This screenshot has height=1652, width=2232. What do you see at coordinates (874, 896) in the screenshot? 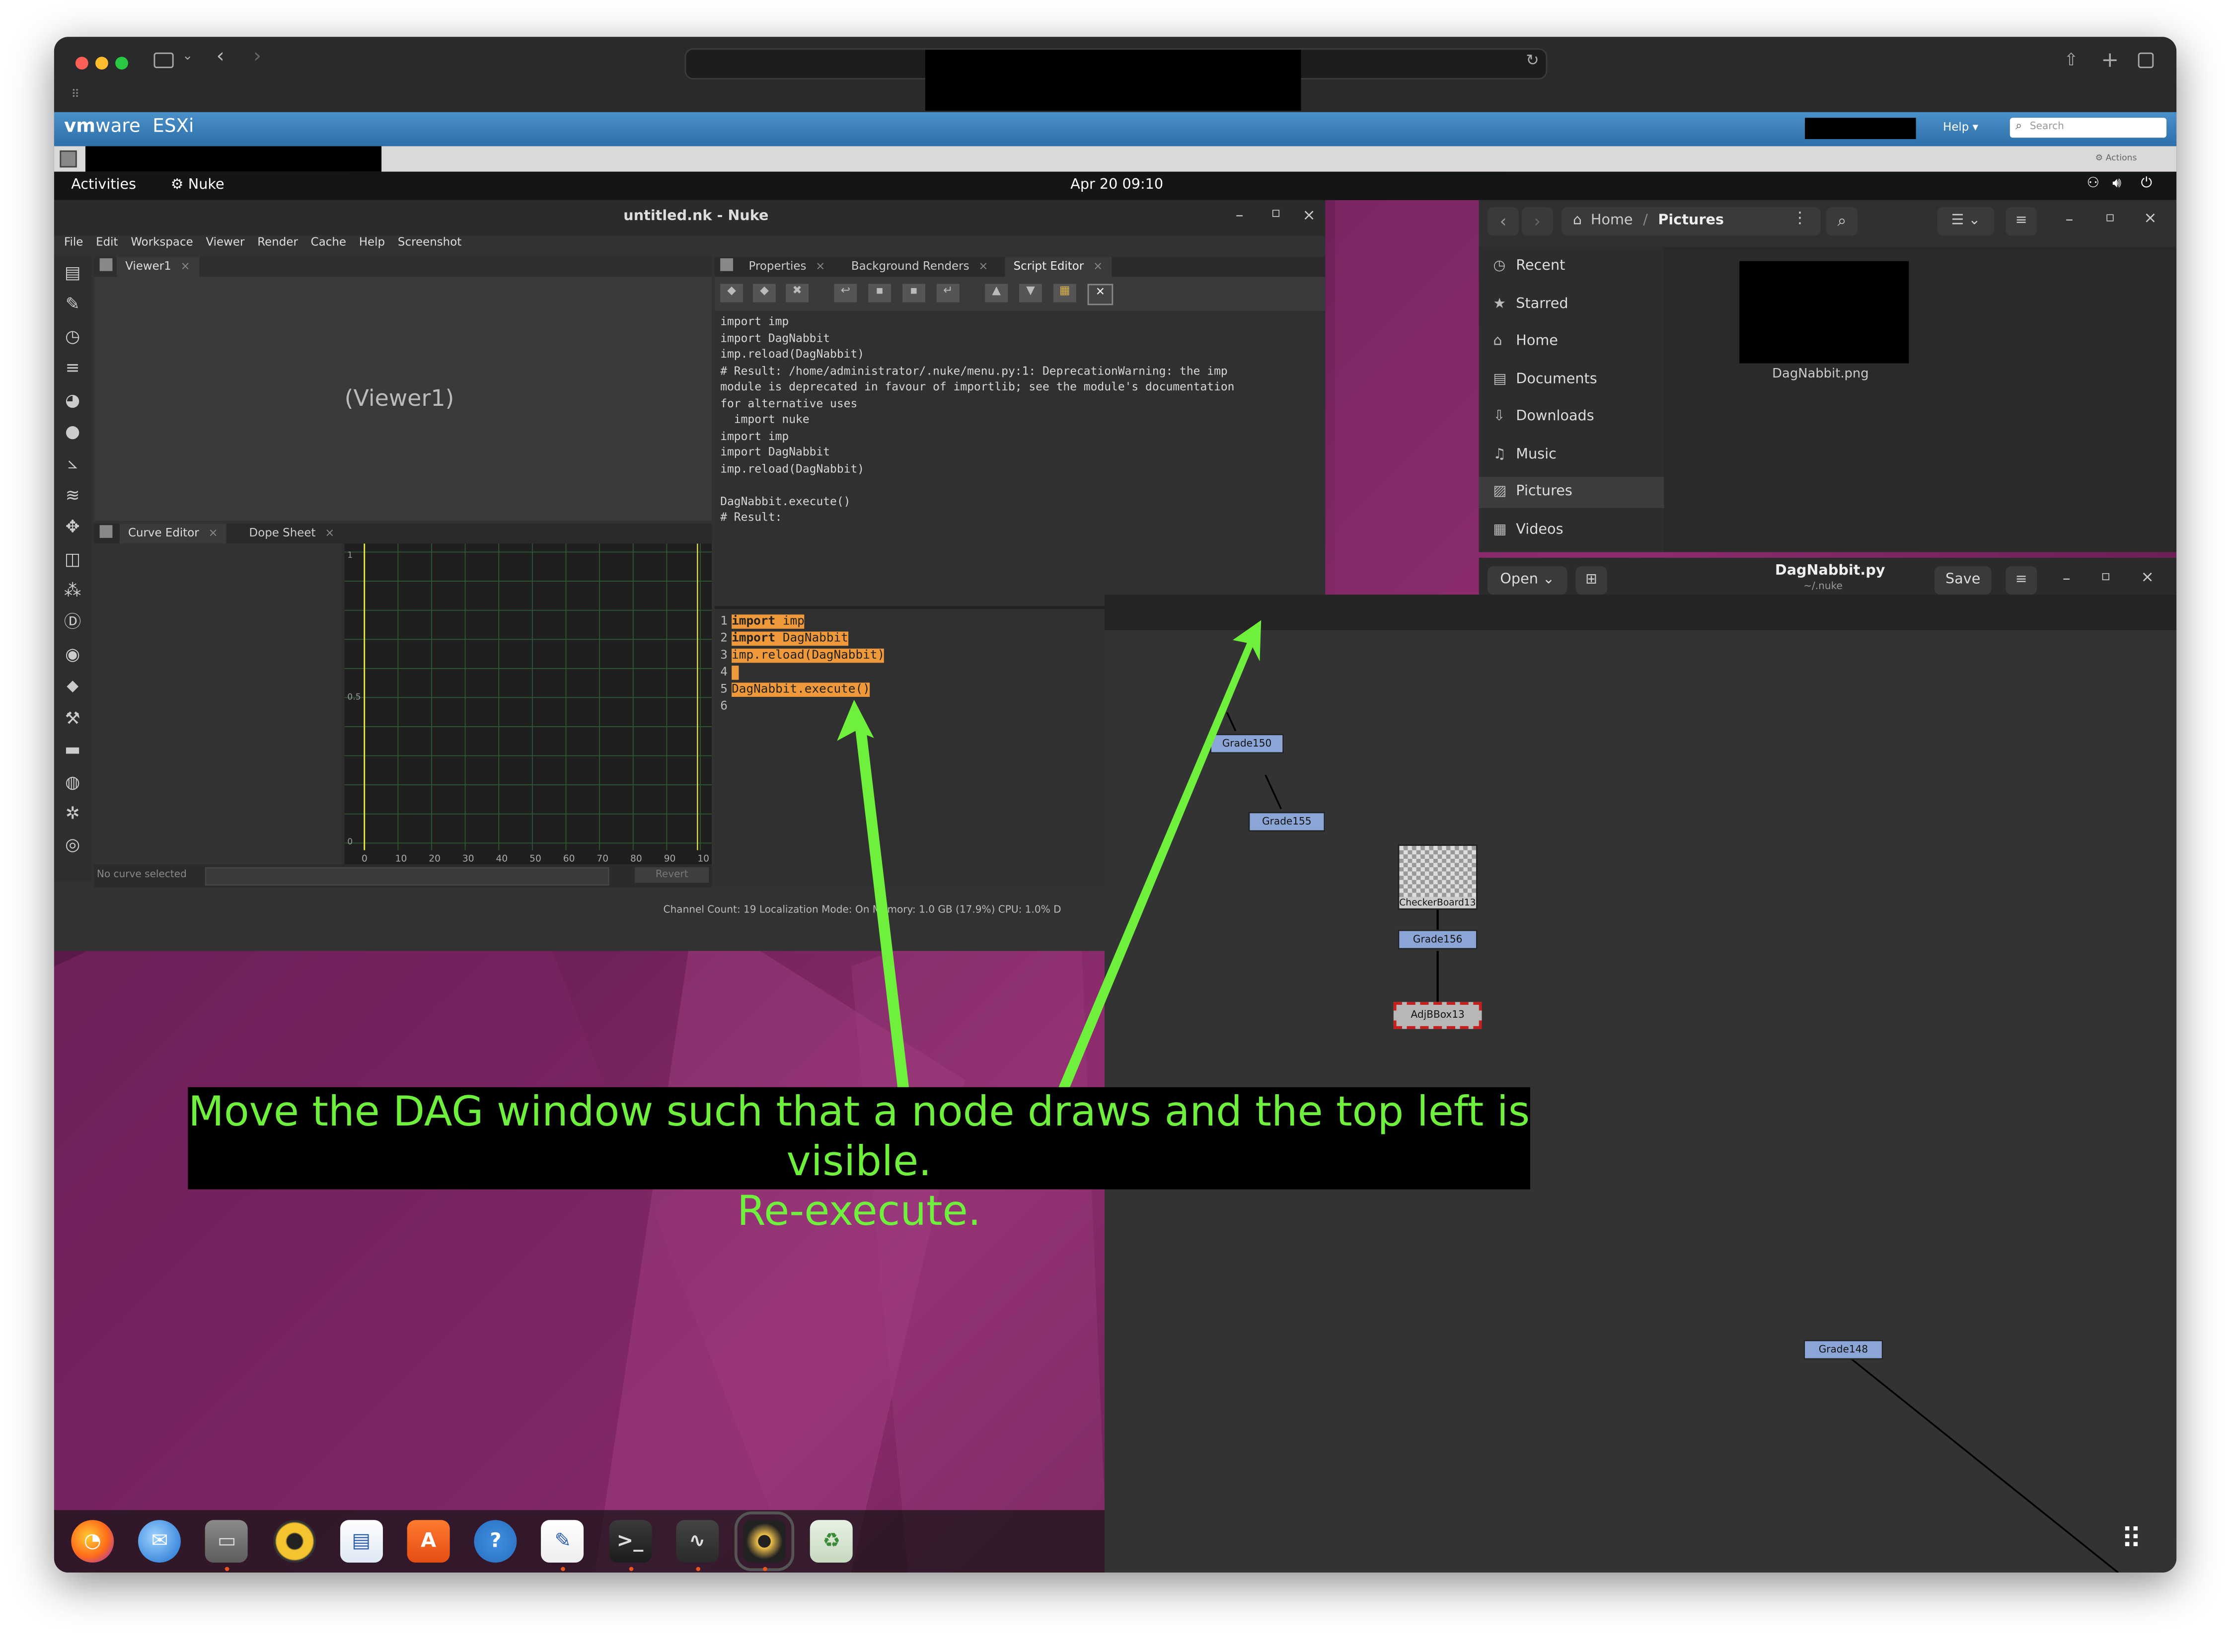
I see `arrow-to-code` at bounding box center [874, 896].